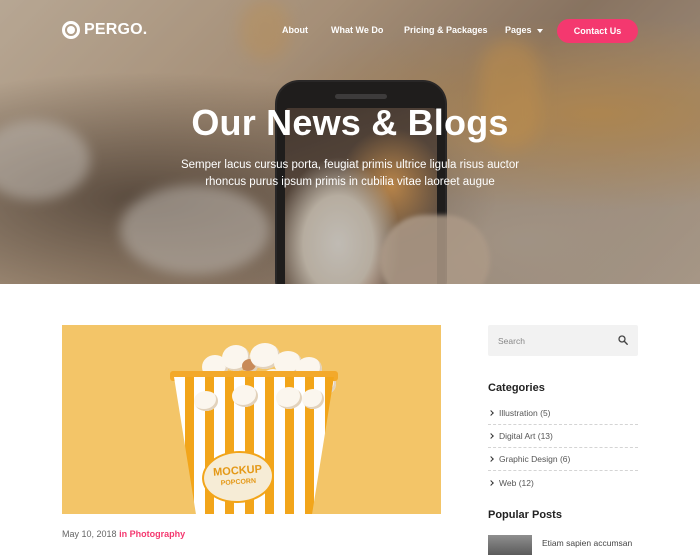  I want to click on nav-item-about: About, so click(295, 30).